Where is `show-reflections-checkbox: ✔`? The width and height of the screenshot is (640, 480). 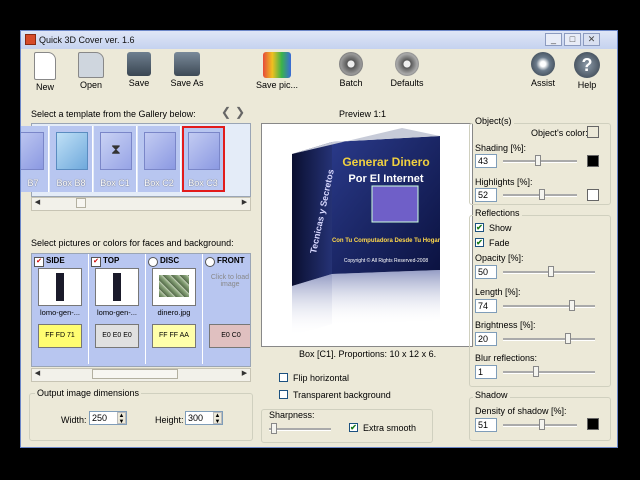 show-reflections-checkbox: ✔ is located at coordinates (479, 227).